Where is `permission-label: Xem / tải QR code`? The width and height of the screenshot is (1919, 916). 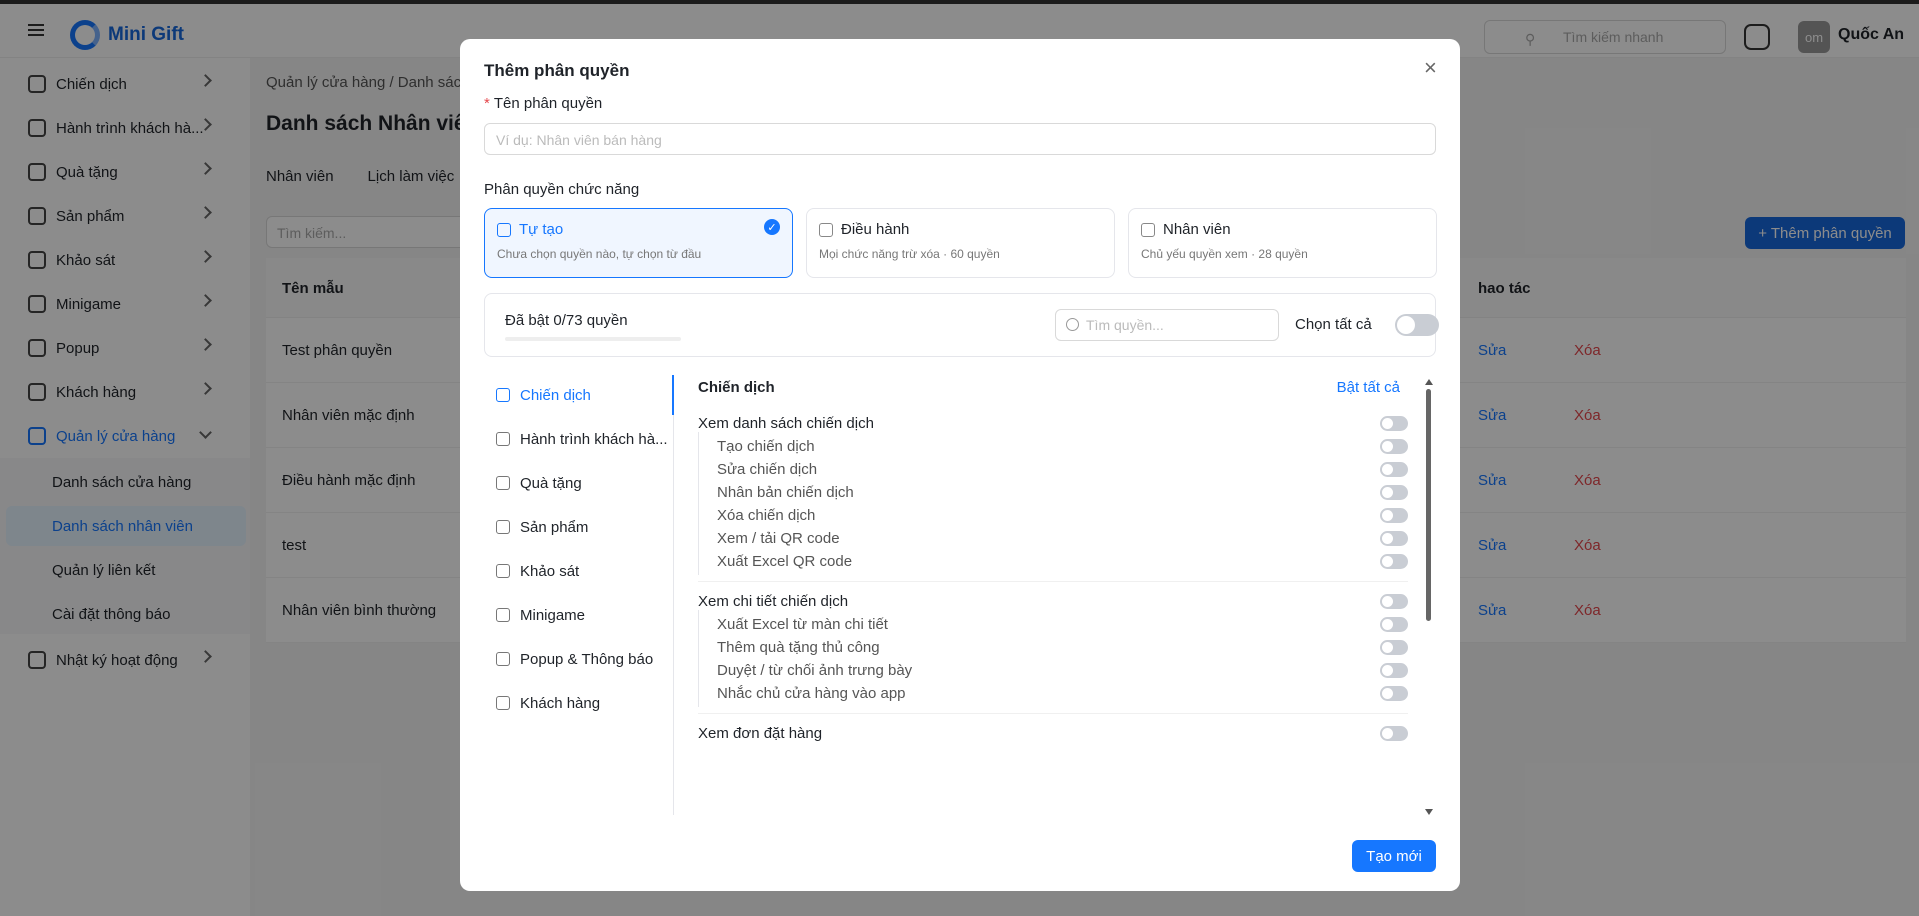 permission-label: Xem / tải QR code is located at coordinates (778, 538).